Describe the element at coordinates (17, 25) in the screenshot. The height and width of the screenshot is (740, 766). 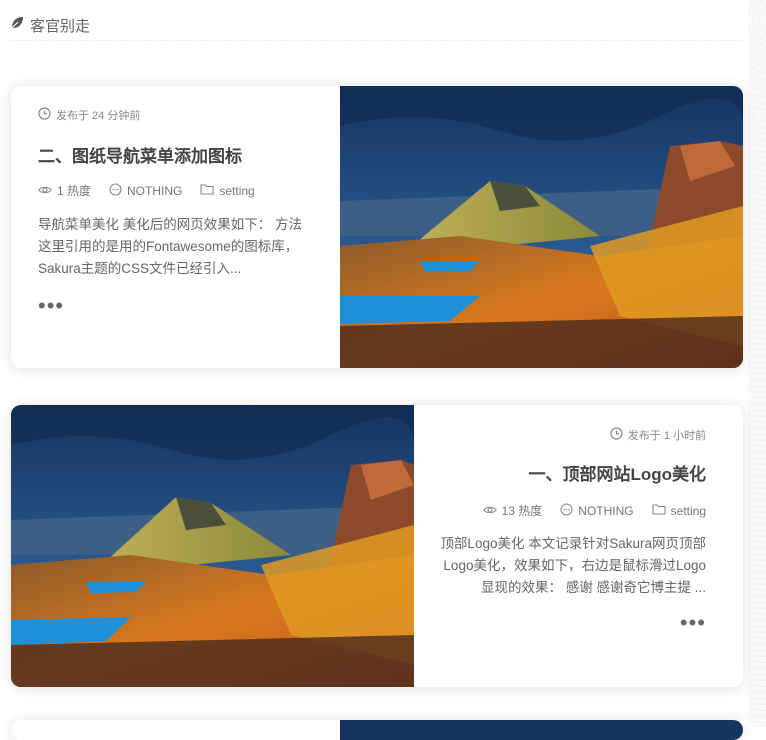
I see `leaf-icon` at that location.